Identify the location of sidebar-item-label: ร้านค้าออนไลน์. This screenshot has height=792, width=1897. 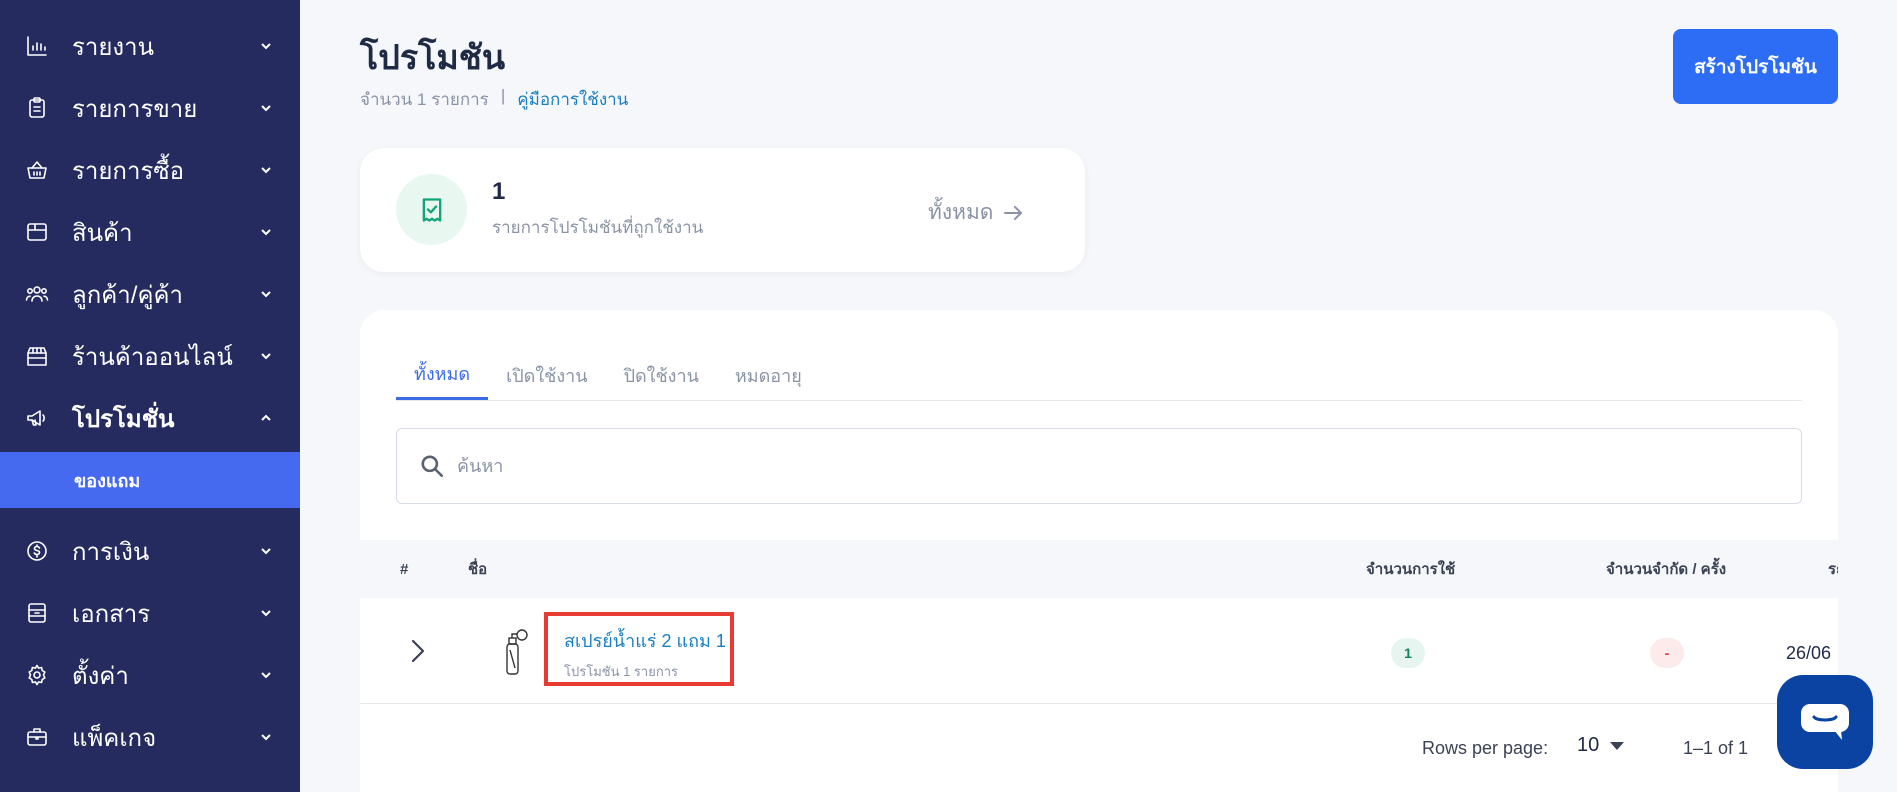
(152, 357).